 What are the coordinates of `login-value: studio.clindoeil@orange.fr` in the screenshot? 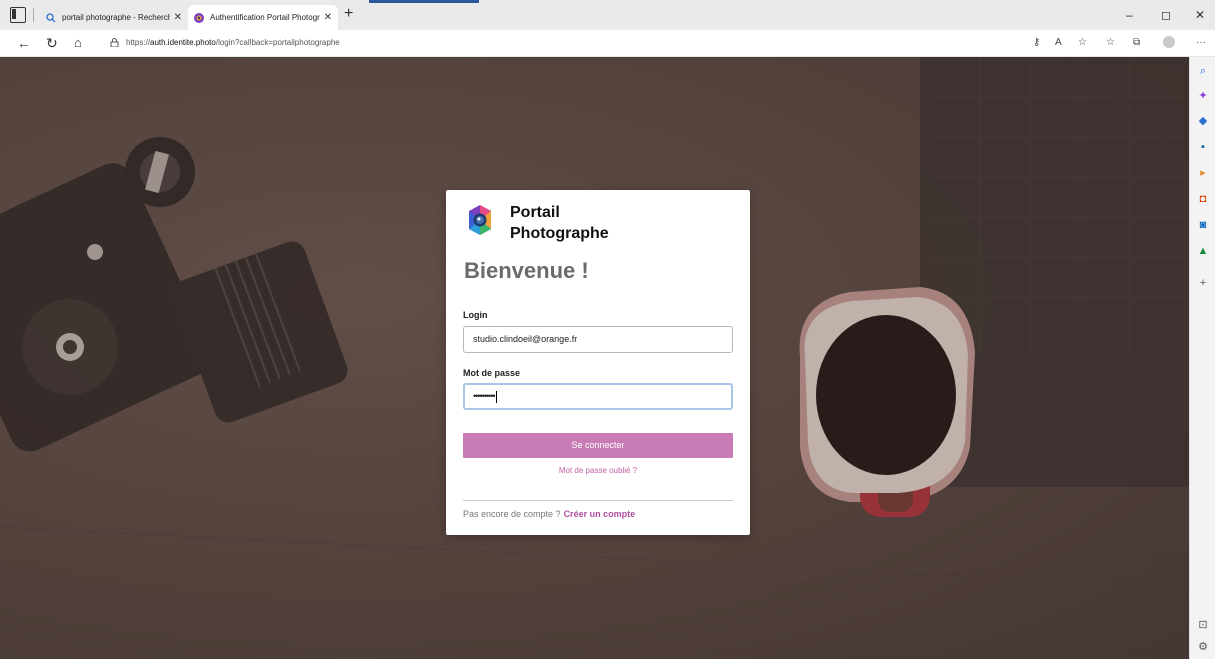 It's located at (525, 339).